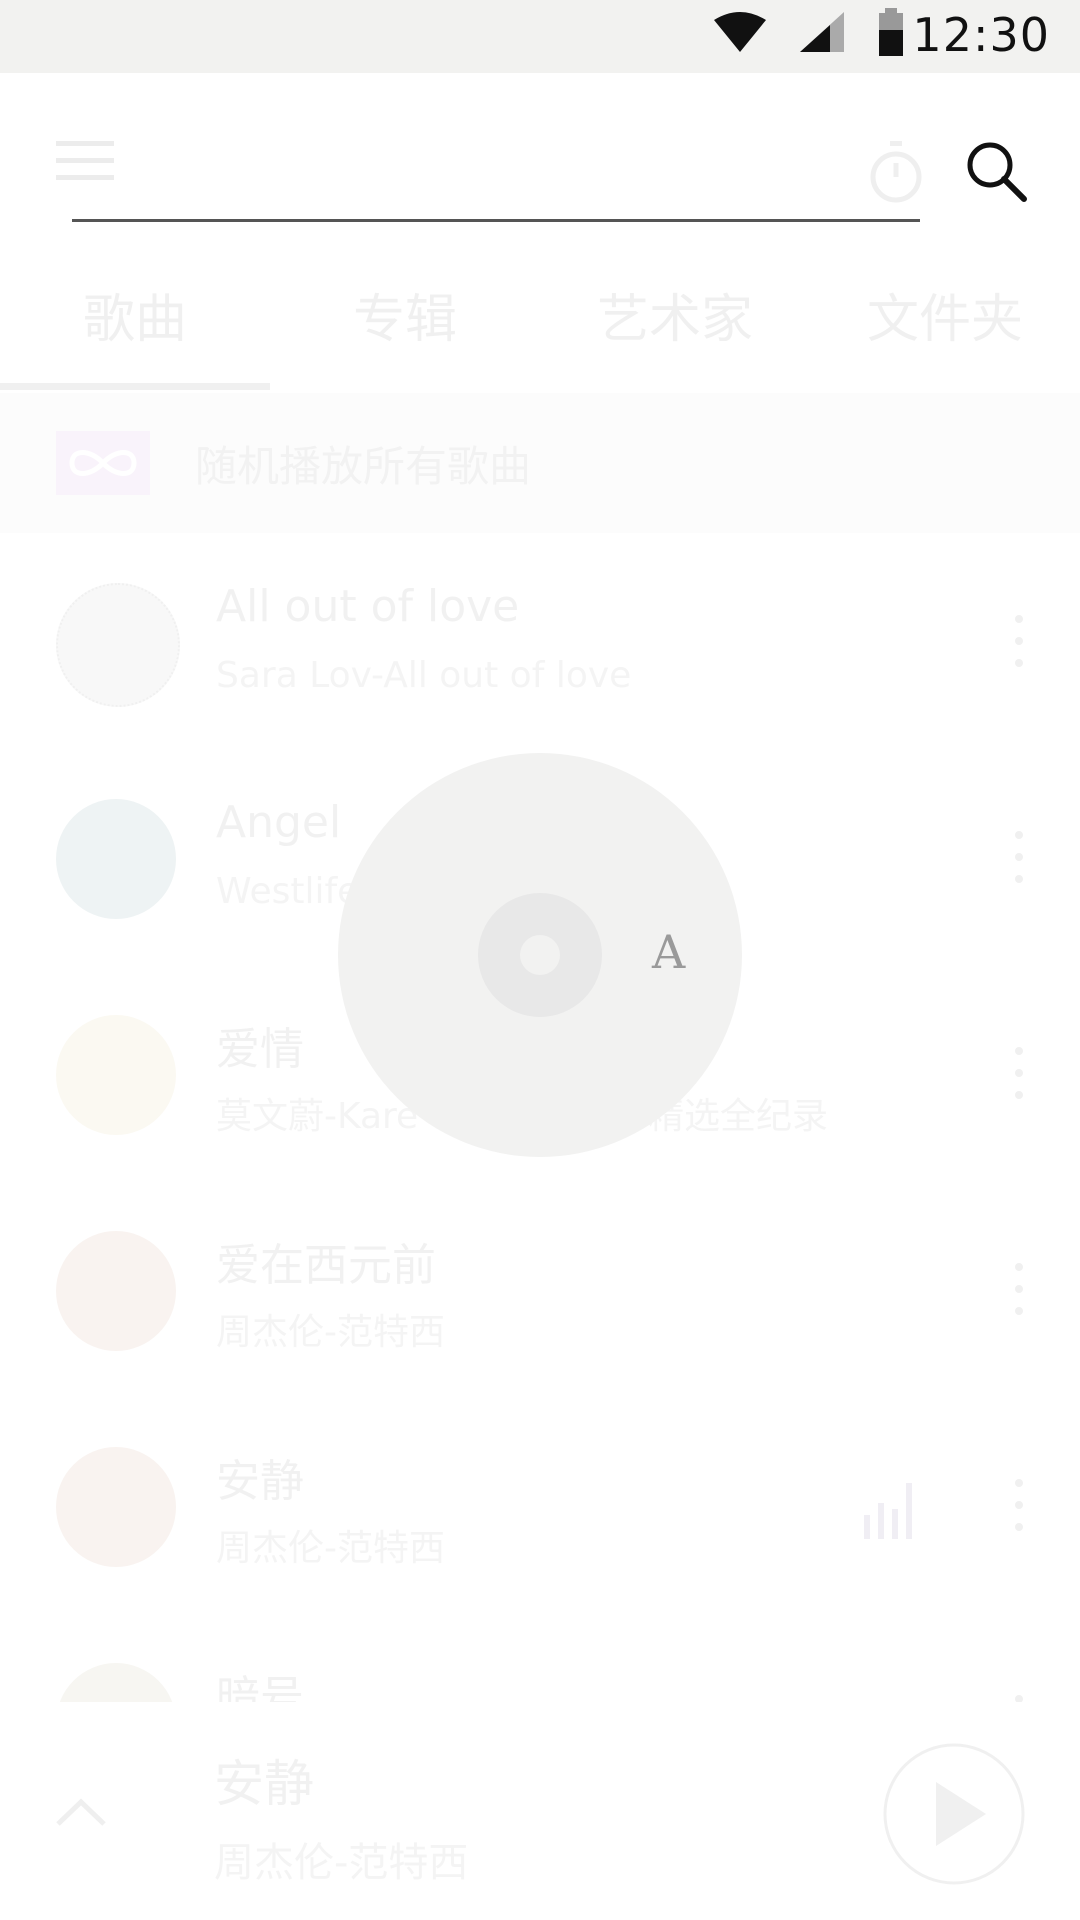 The width and height of the screenshot is (1080, 1920). What do you see at coordinates (288, 891) in the screenshot?
I see `song-subtitle: Westlife` at bounding box center [288, 891].